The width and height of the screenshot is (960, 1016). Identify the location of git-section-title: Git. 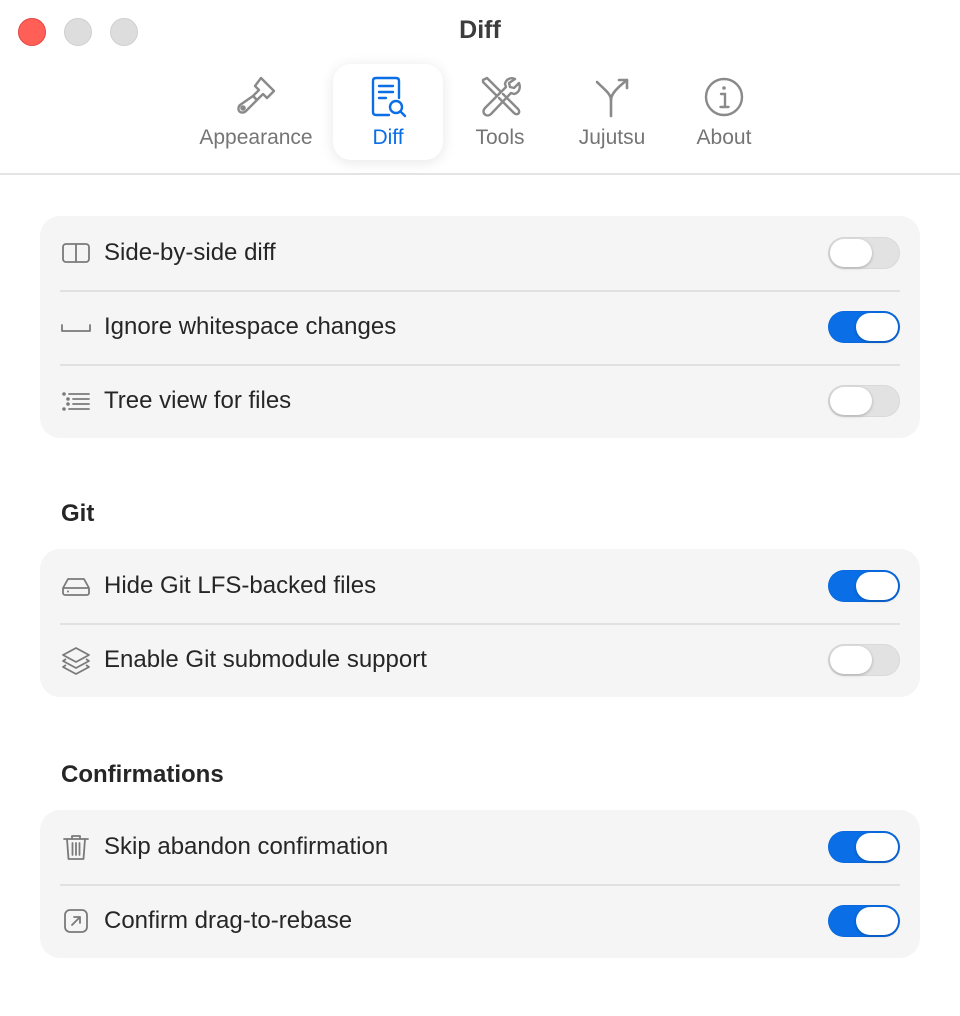
(78, 513).